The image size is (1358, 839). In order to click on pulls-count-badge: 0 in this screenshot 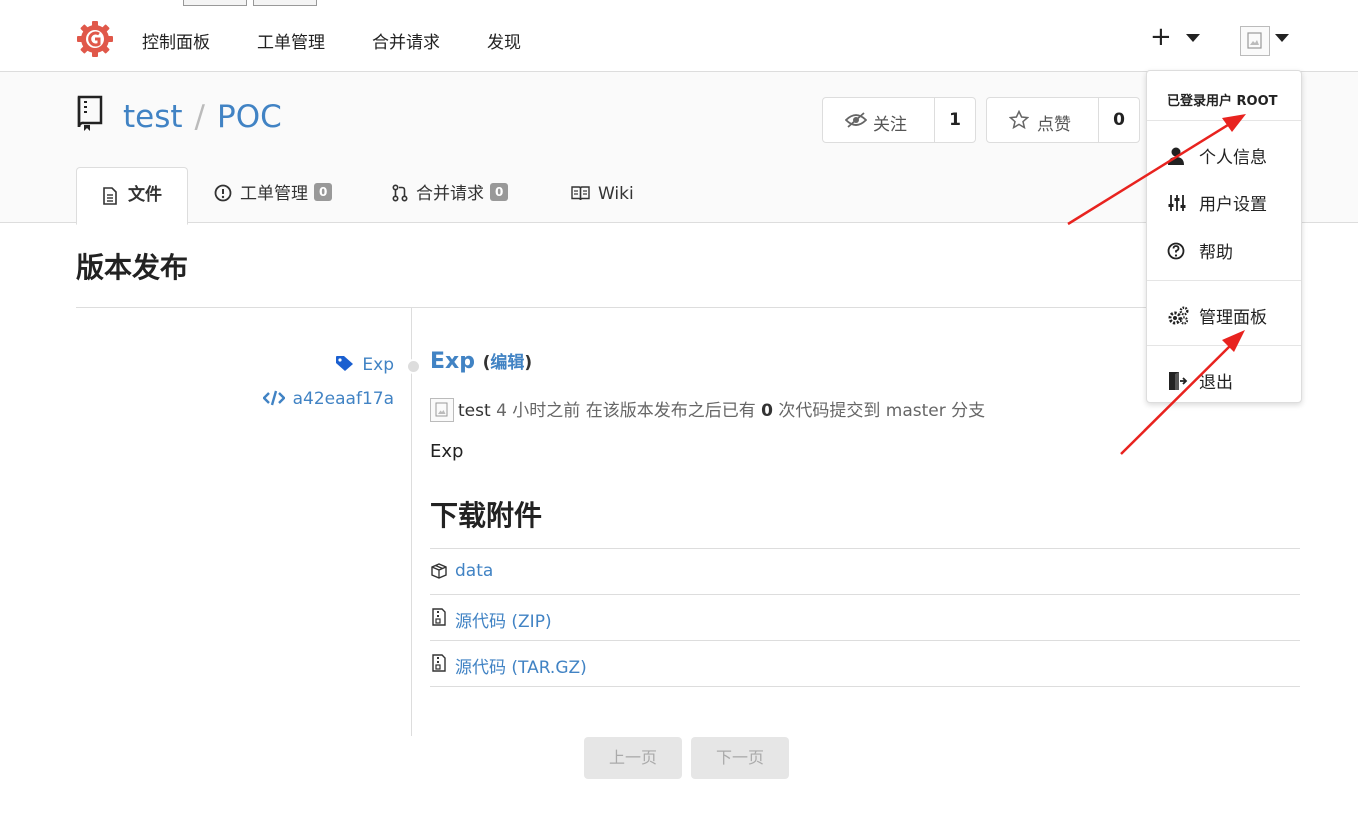, I will do `click(499, 192)`.